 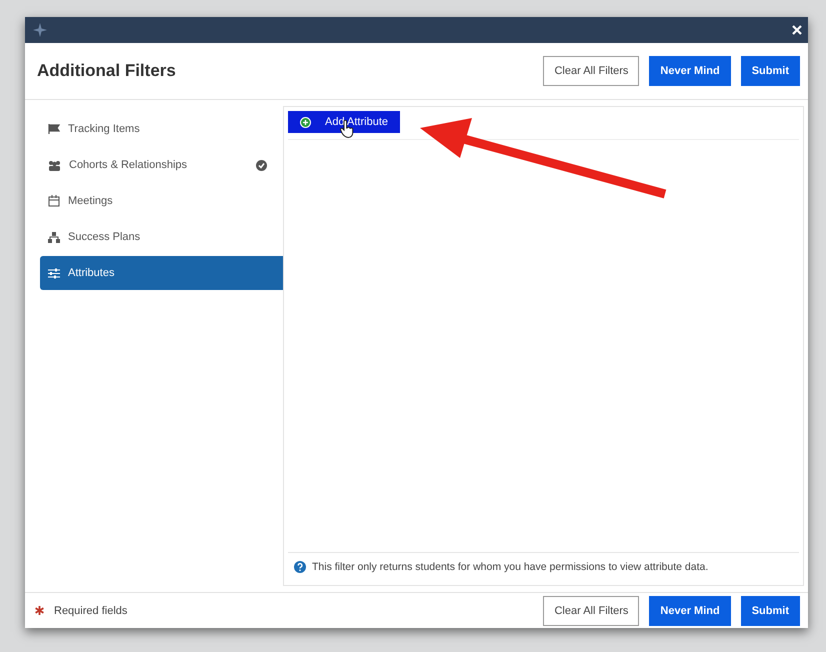 I want to click on asterisk-icon, so click(x=39, y=610).